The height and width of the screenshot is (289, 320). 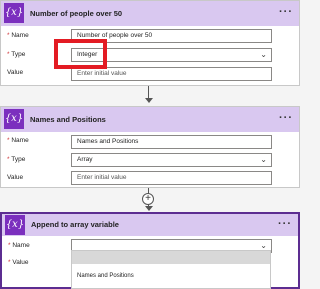 What do you see at coordinates (150, 225) in the screenshot?
I see `card-header: {x} Append to array variable ···` at bounding box center [150, 225].